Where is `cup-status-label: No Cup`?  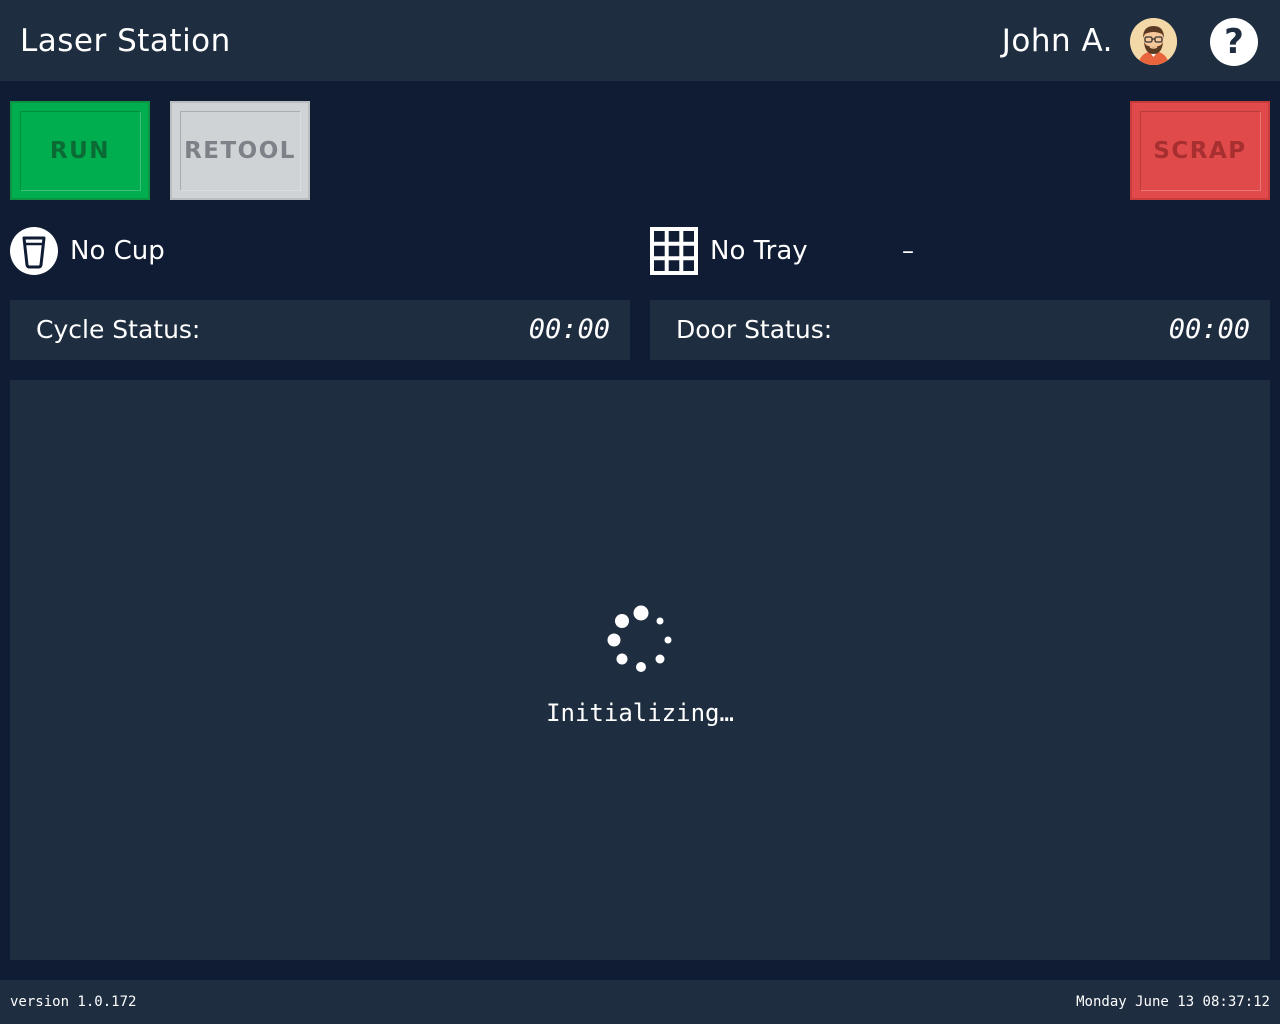
cup-status-label: No Cup is located at coordinates (117, 251).